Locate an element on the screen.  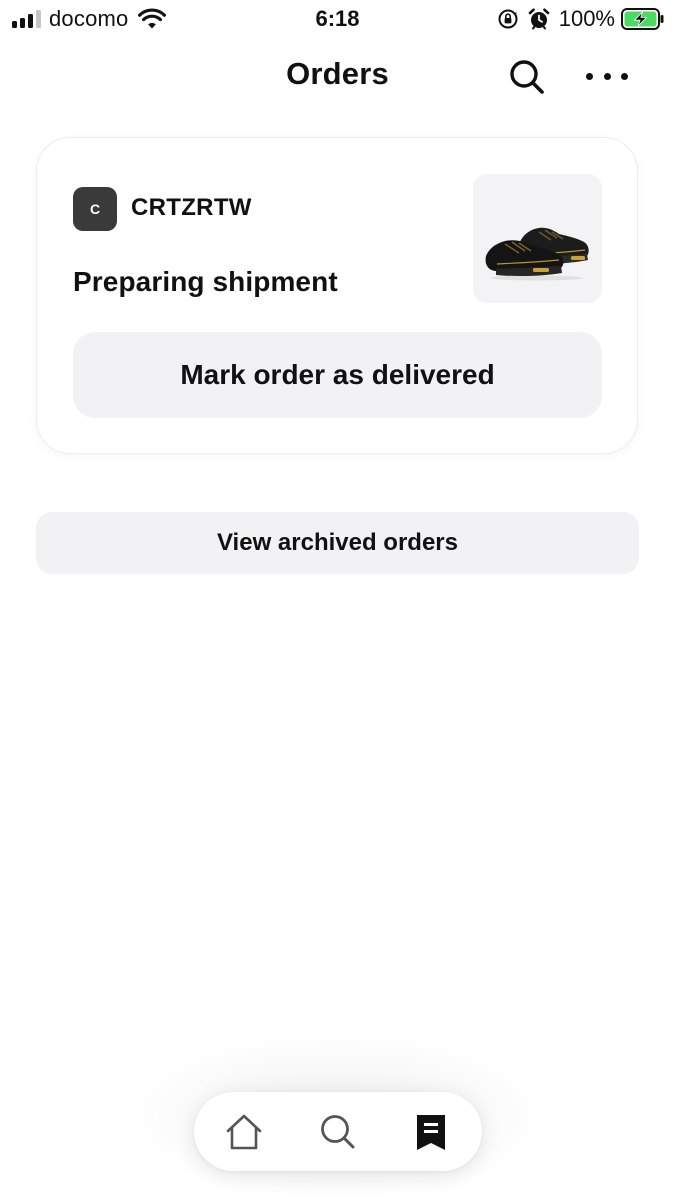
page-title: Orders is located at coordinates (337, 73).